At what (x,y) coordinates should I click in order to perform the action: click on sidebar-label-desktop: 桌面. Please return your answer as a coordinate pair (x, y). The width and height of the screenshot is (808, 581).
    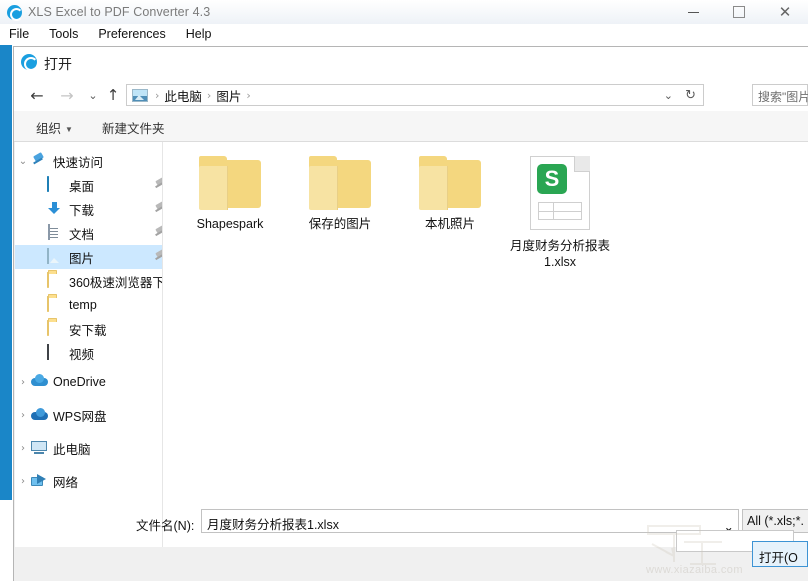
    Looking at the image, I should click on (82, 186).